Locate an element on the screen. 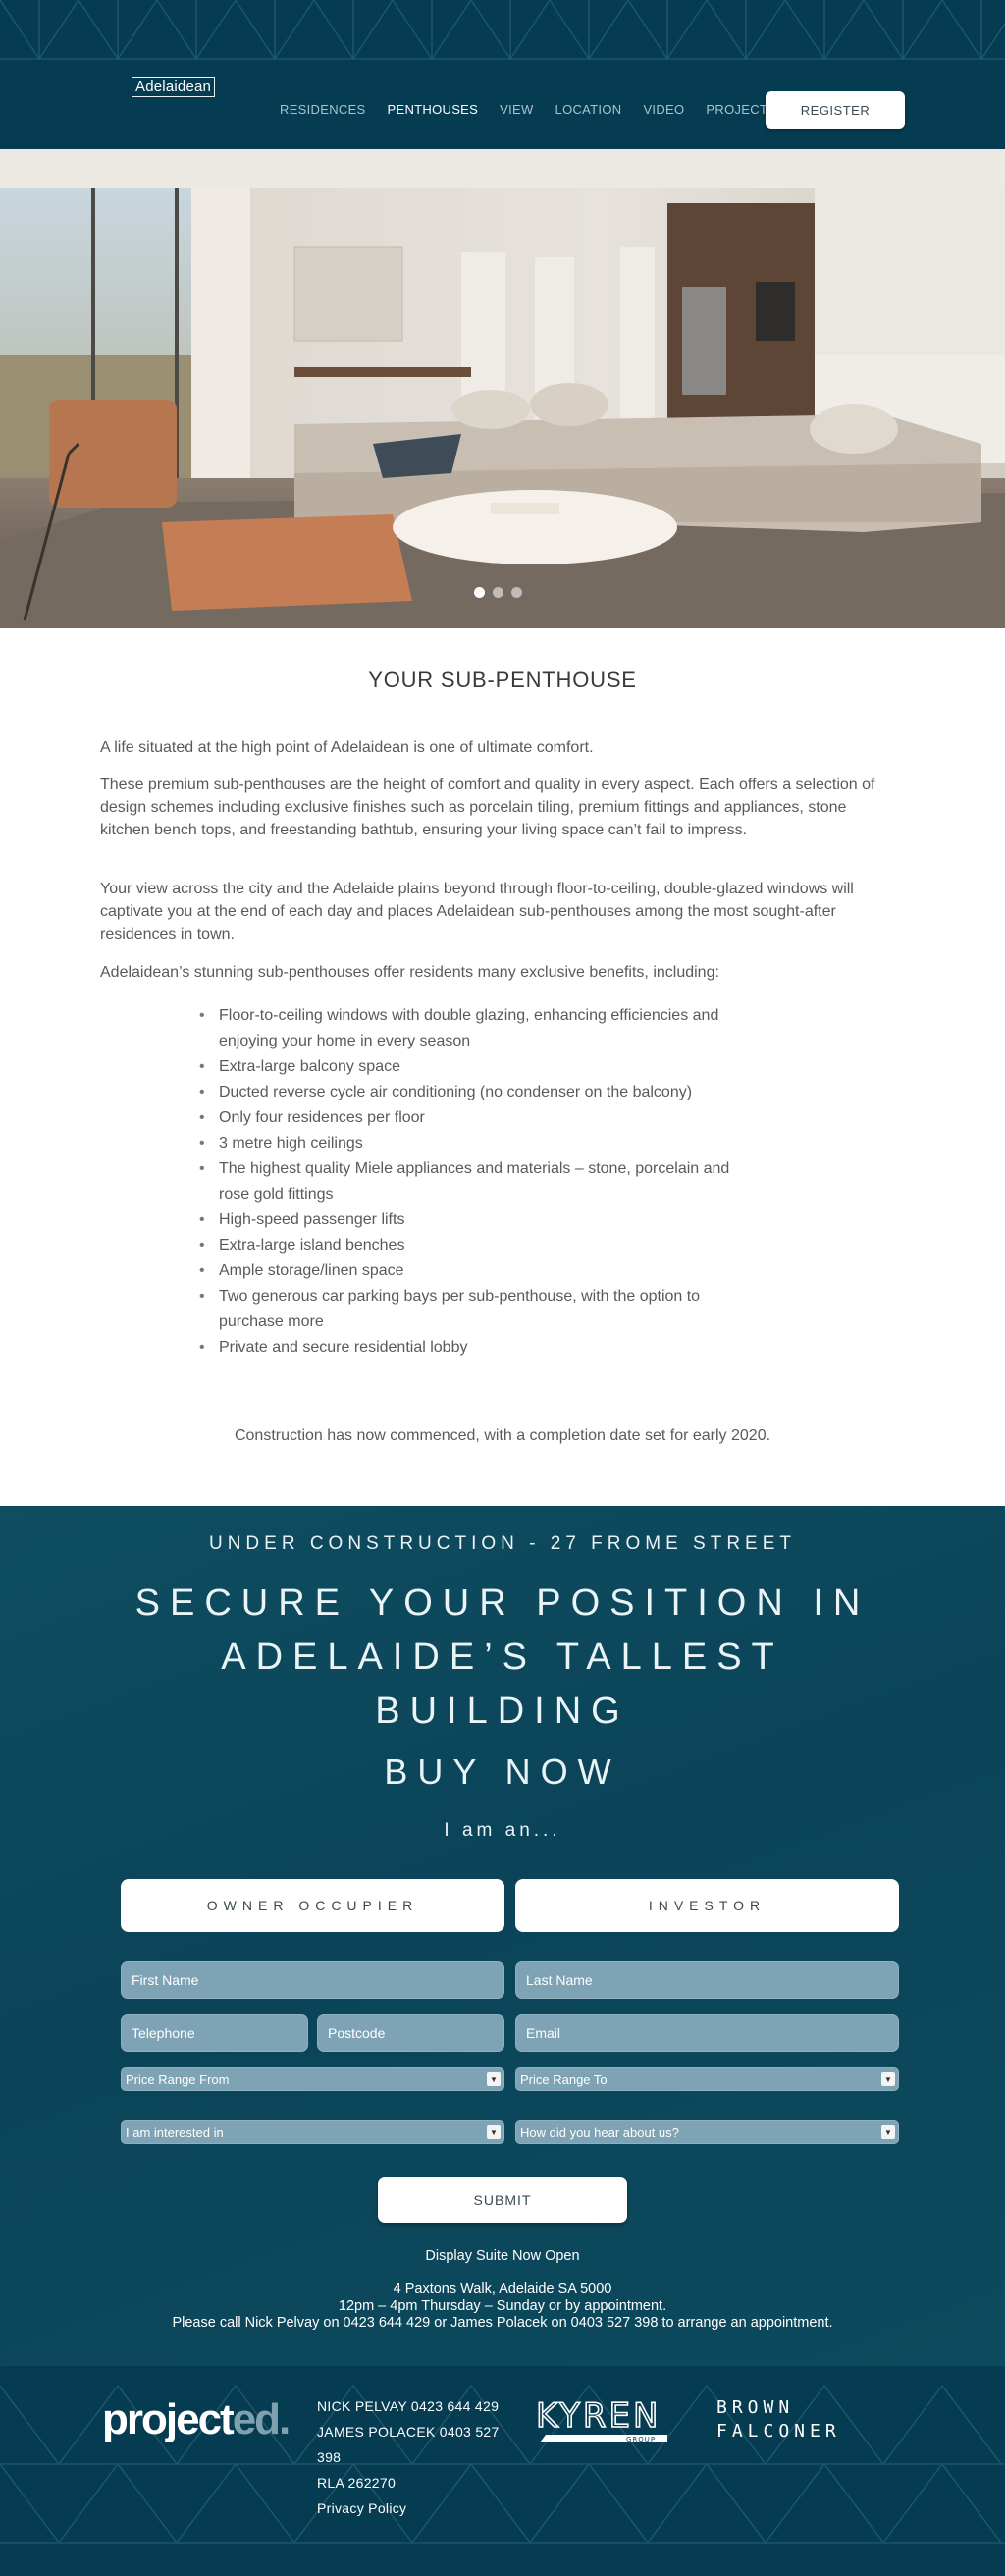  list-item: Ample storage/linen space is located at coordinates (477, 1271).